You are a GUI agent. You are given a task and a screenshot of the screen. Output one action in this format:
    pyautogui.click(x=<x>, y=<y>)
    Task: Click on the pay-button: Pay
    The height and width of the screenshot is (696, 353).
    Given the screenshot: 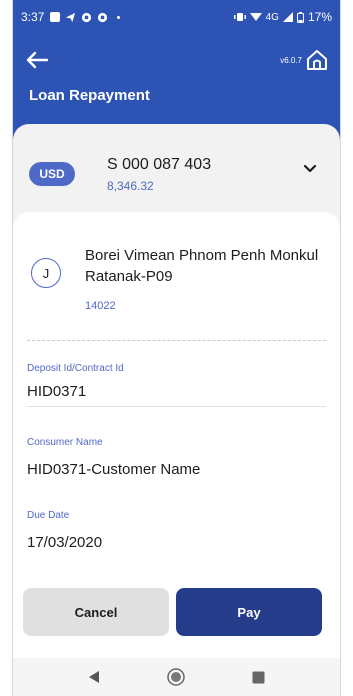 What is the action you would take?
    pyautogui.click(x=249, y=612)
    